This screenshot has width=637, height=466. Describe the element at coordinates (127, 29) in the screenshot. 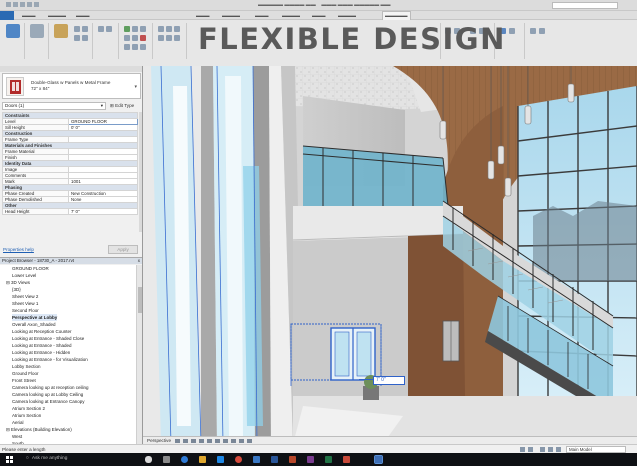

I see `align-icon` at that location.